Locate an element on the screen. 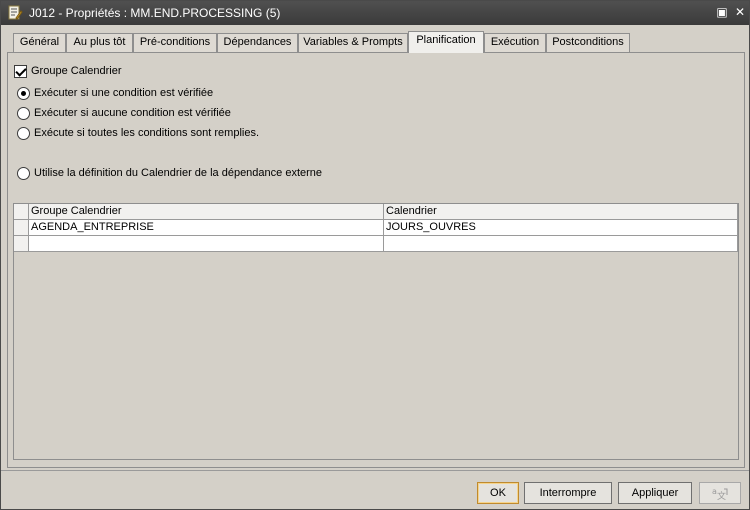  ok-button: OK is located at coordinates (498, 493).